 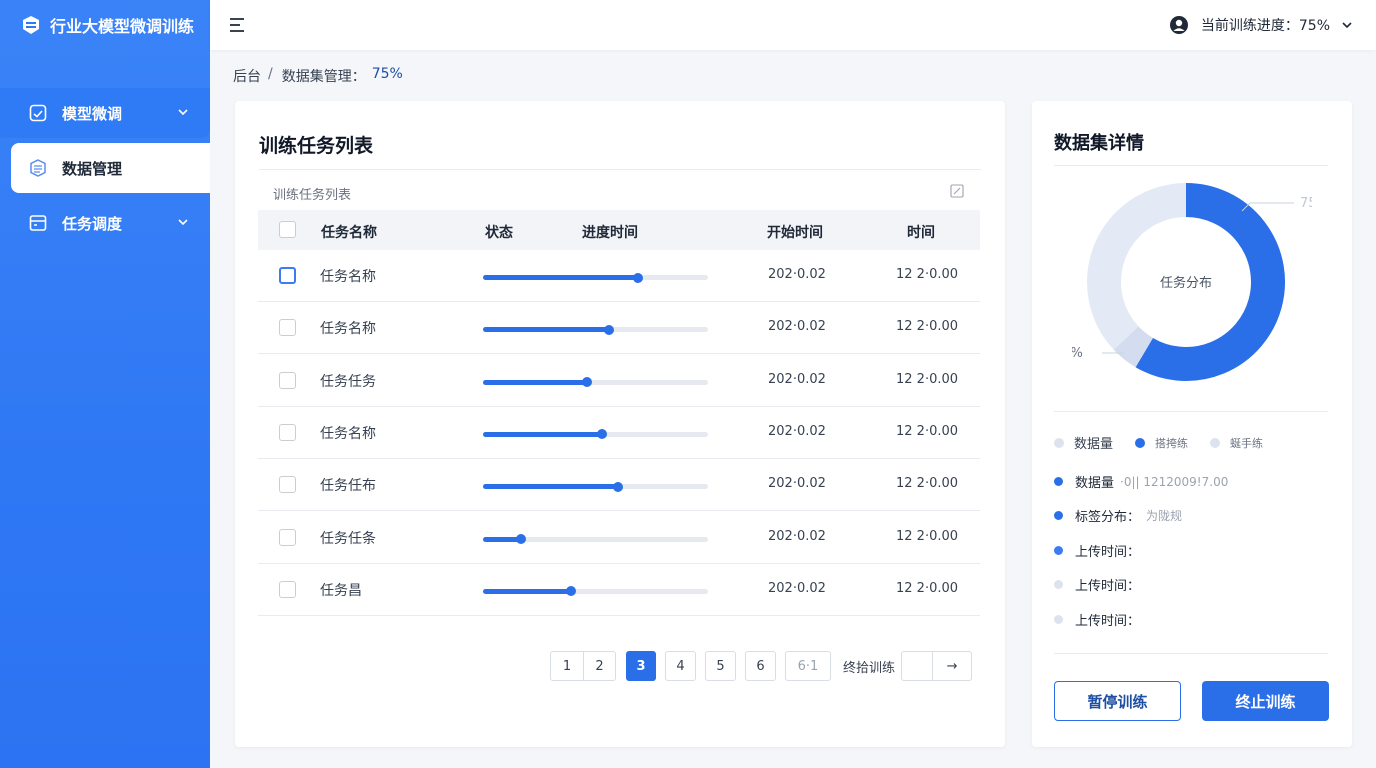 What do you see at coordinates (348, 538) in the screenshot?
I see `task-name: 任务任条` at bounding box center [348, 538].